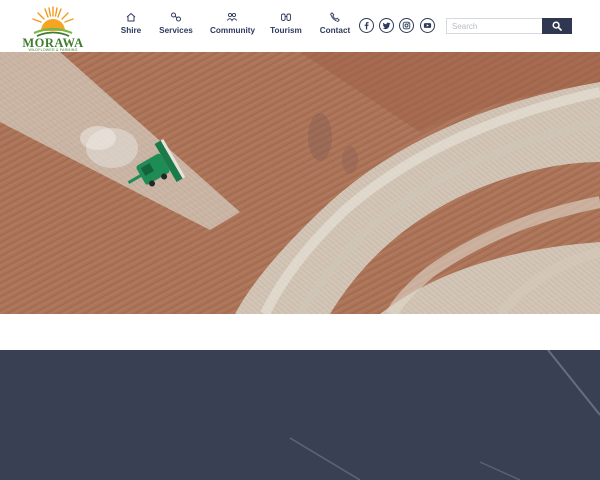 This screenshot has width=600, height=480. I want to click on search-button, so click(557, 26).